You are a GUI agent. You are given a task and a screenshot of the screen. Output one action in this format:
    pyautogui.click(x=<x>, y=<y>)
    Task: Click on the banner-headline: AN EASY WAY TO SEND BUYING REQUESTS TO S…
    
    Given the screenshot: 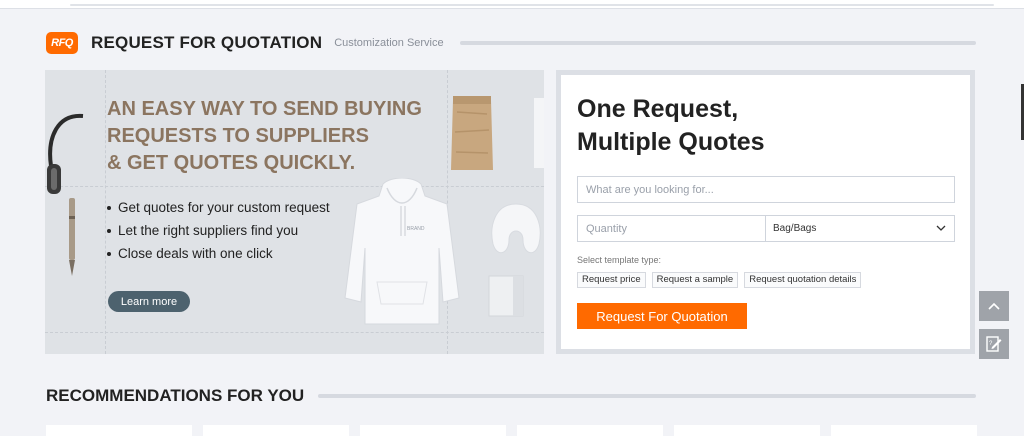 What is the action you would take?
    pyautogui.click(x=277, y=136)
    